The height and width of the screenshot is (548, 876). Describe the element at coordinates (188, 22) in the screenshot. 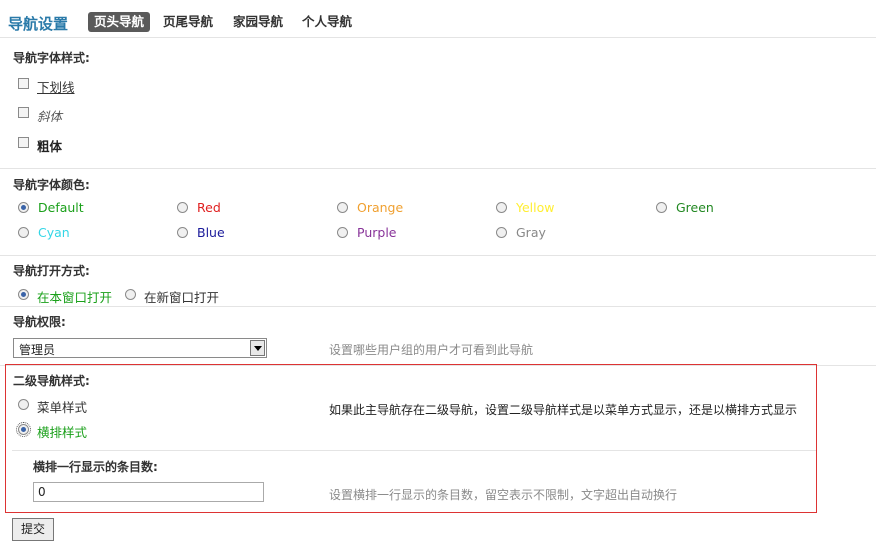

I see `tab-footer-nav: 页尾导航` at that location.